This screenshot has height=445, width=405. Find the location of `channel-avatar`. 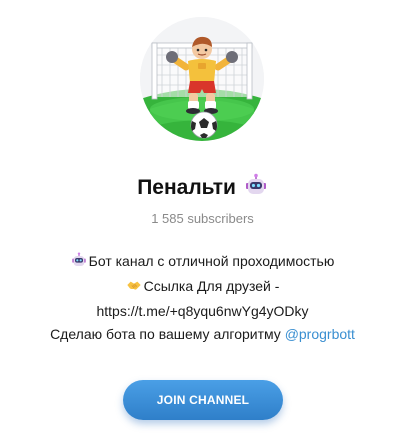

channel-avatar is located at coordinates (202, 79).